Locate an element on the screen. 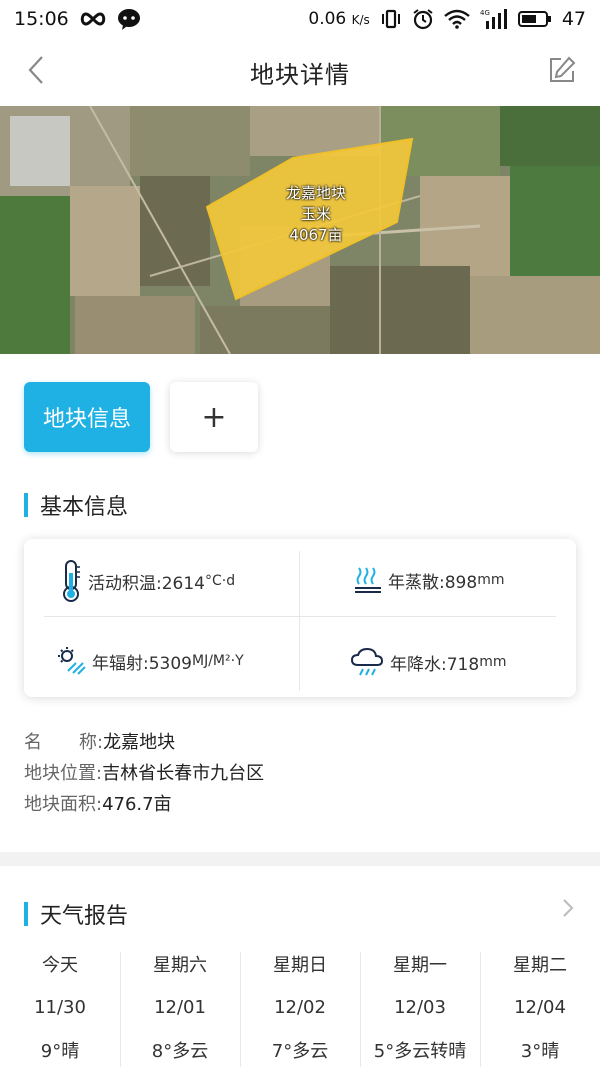 This screenshot has width=600, height=1067. edit-button is located at coordinates (562, 72).